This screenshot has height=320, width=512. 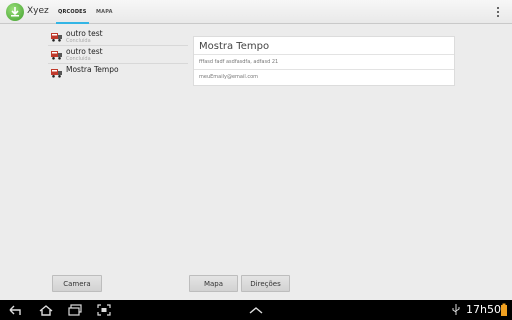 What do you see at coordinates (456, 309) in the screenshot?
I see `usb-icon` at bounding box center [456, 309].